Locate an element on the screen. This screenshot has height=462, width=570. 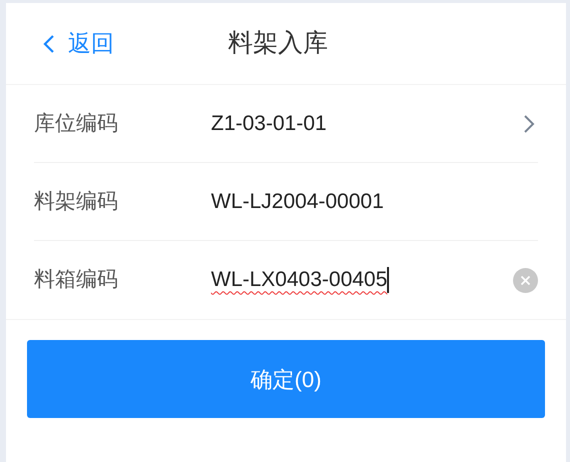
page-title: 料架入库 is located at coordinates (278, 43).